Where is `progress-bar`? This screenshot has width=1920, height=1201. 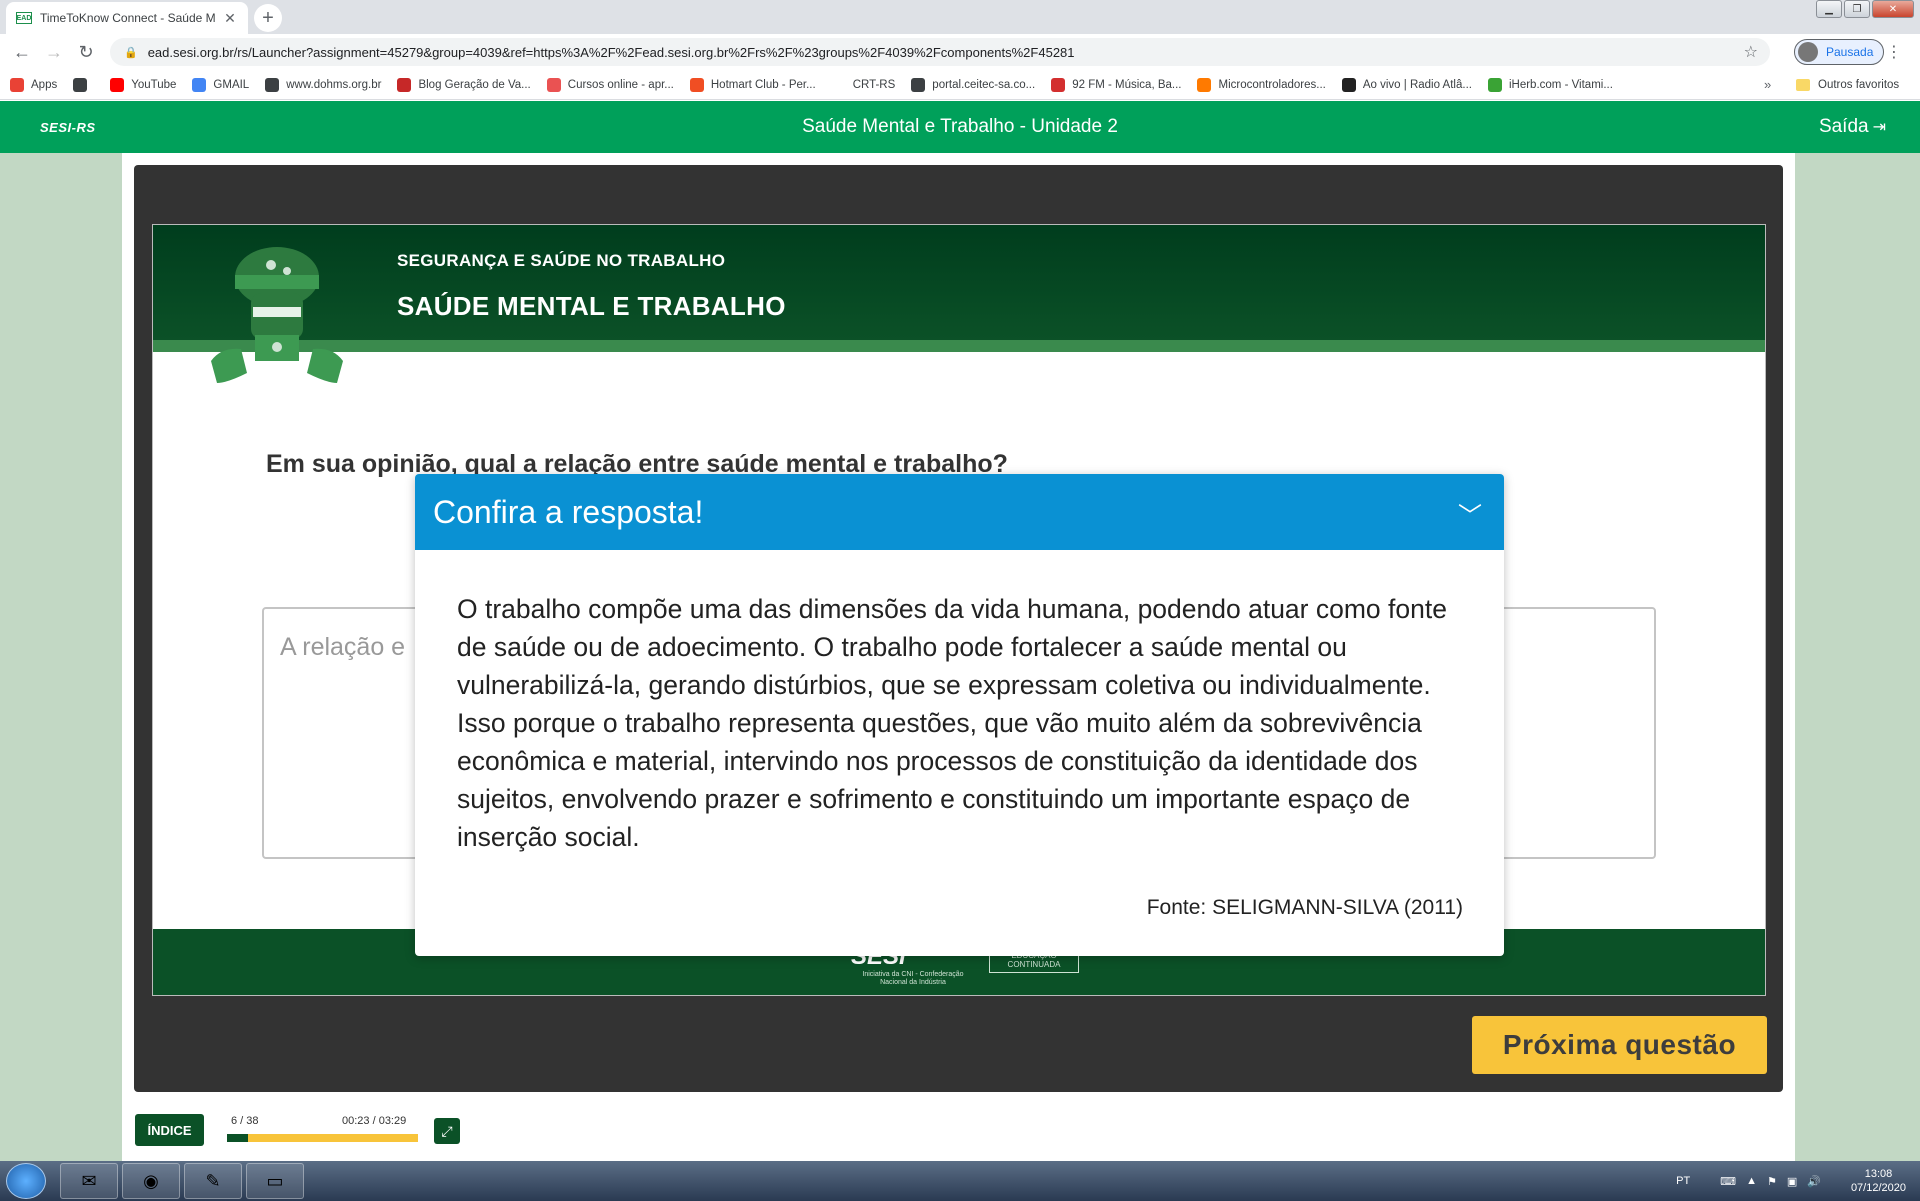
progress-bar is located at coordinates (322, 1138).